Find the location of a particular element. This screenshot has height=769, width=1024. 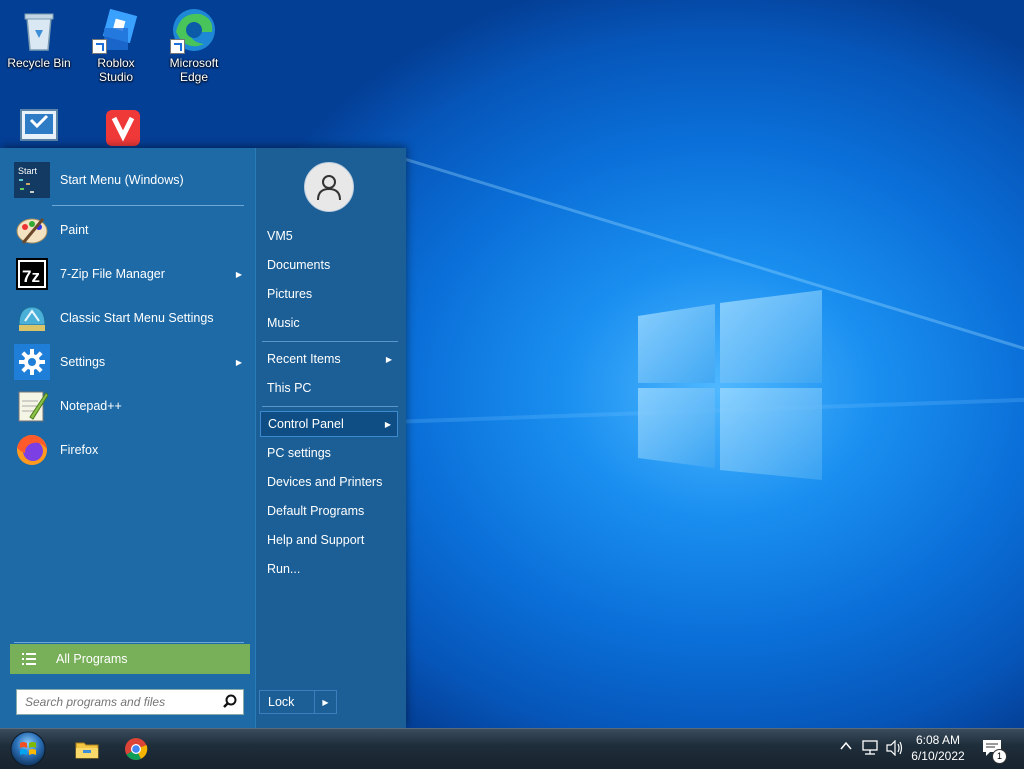

edge-icon is located at coordinates (194, 30).